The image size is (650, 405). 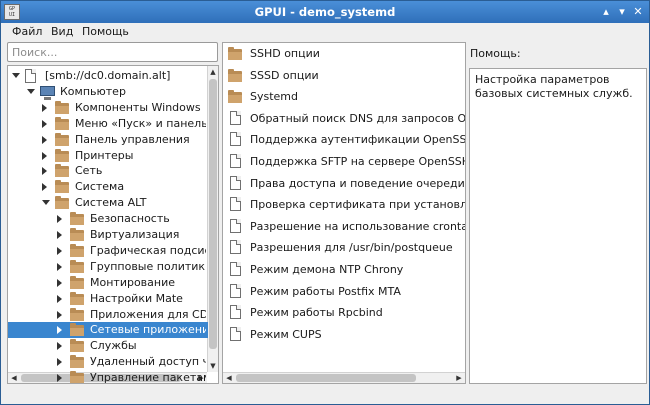 What do you see at coordinates (130, 219) in the screenshot?
I see `tree-item-label: Безопасность` at bounding box center [130, 219].